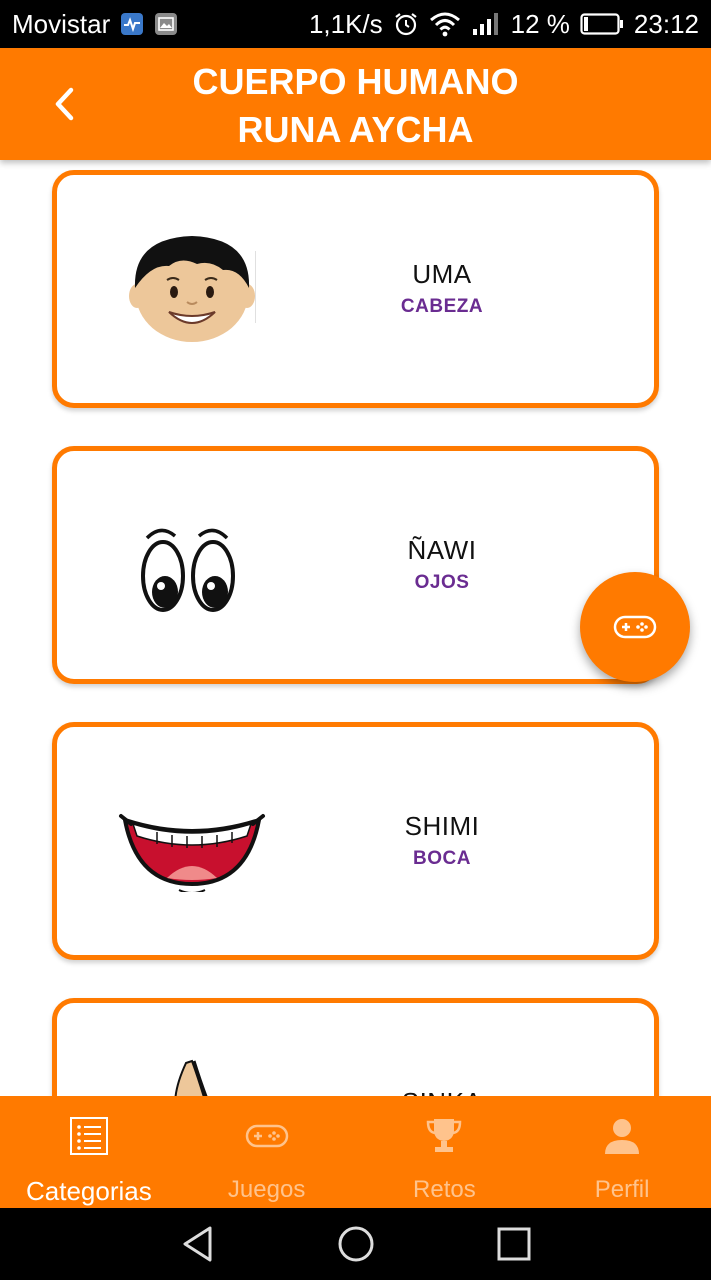 Image resolution: width=711 pixels, height=1280 pixels. What do you see at coordinates (444, 1189) in the screenshot?
I see `nav-label: Retos` at bounding box center [444, 1189].